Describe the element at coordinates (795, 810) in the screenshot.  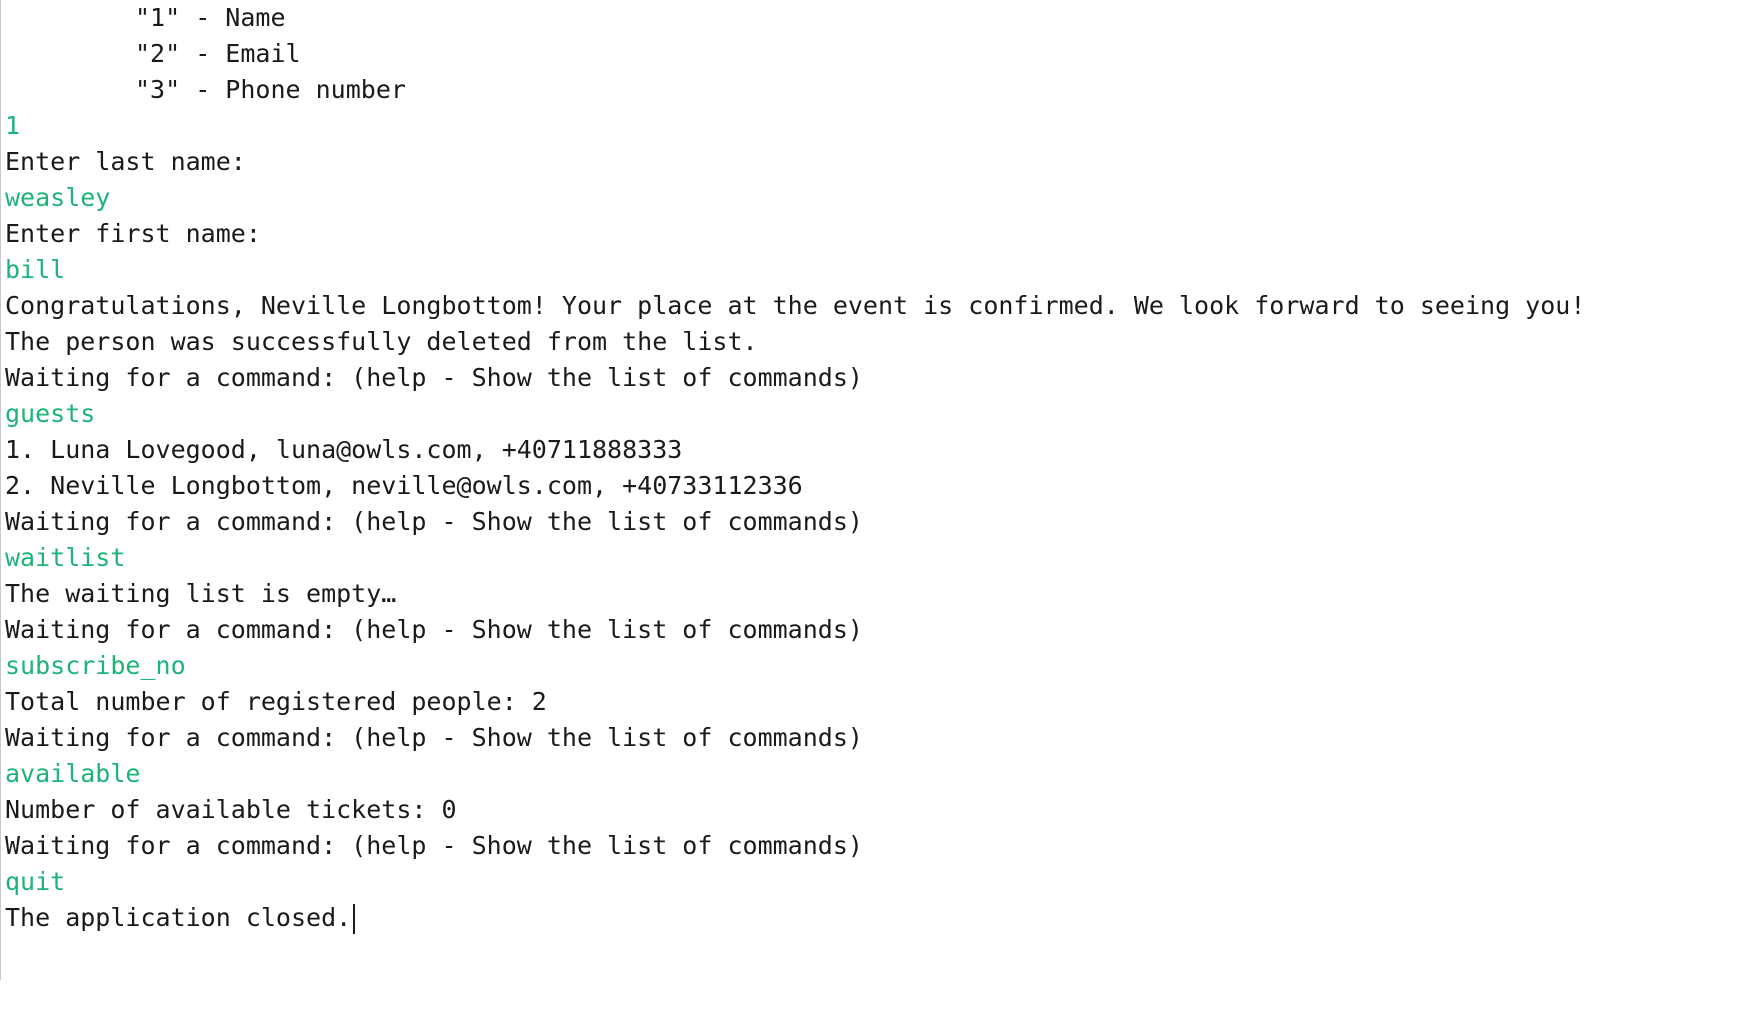
I see `console-output-line: Number of available tickets: 0` at that location.